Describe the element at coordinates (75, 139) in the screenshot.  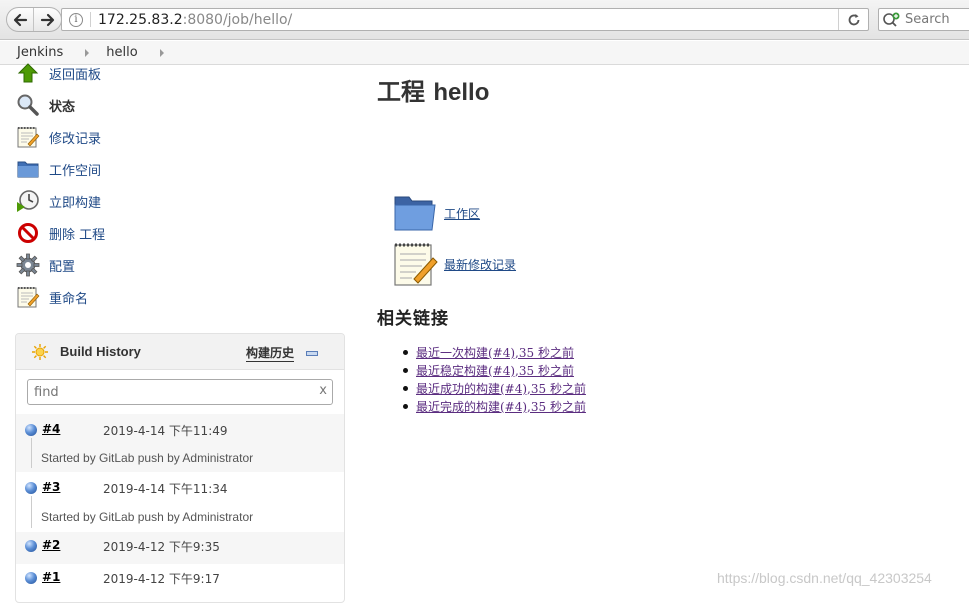
I see `task-label: 修改记录` at that location.